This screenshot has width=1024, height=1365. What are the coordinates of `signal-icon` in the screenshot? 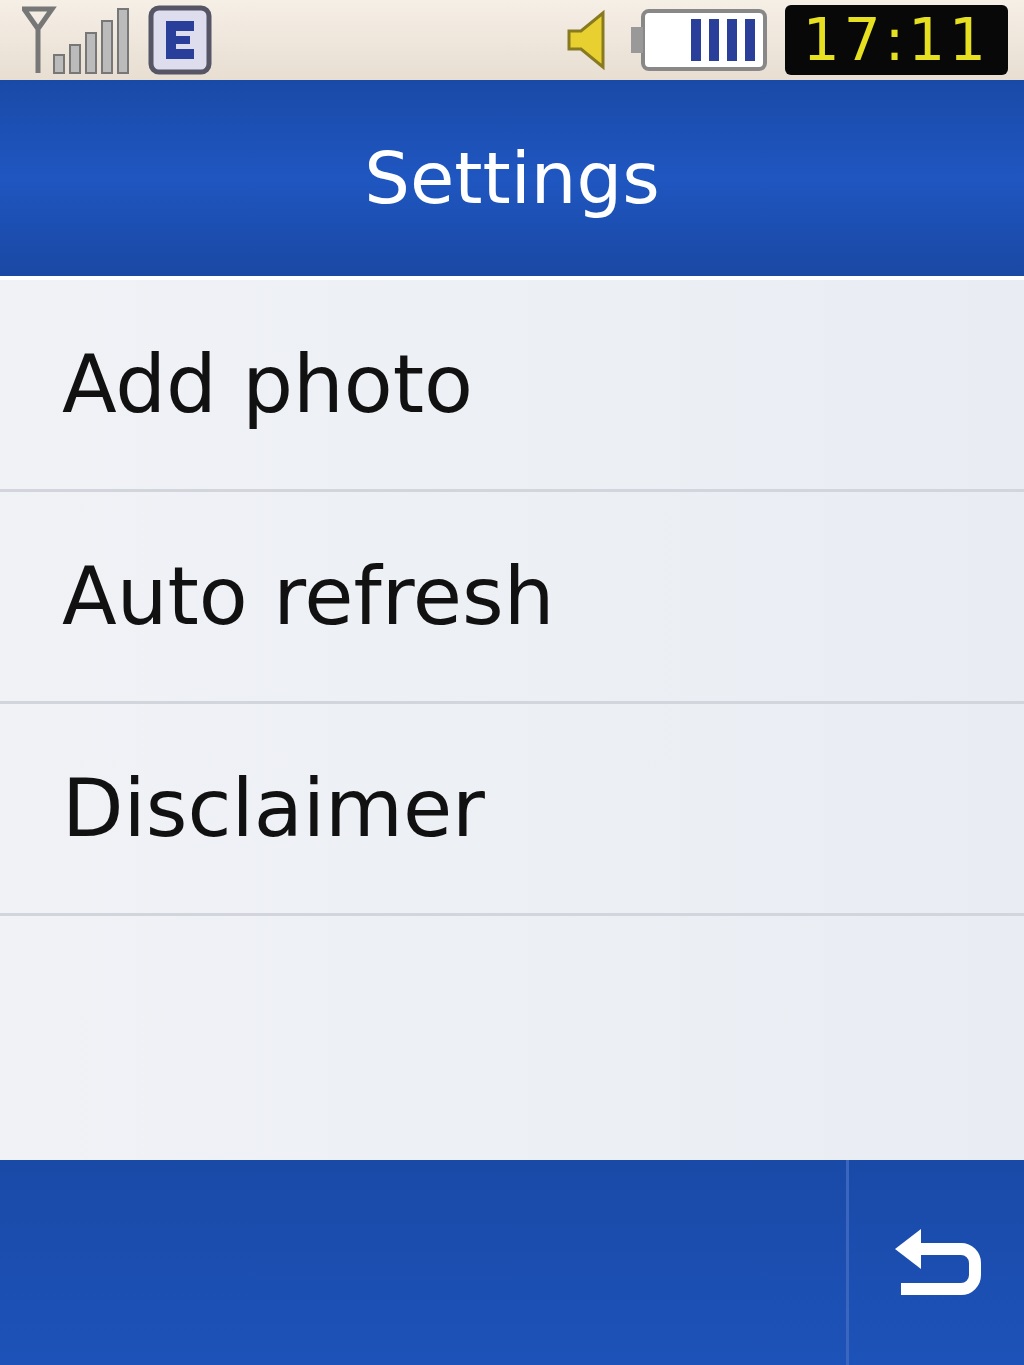 It's located at (77, 40).